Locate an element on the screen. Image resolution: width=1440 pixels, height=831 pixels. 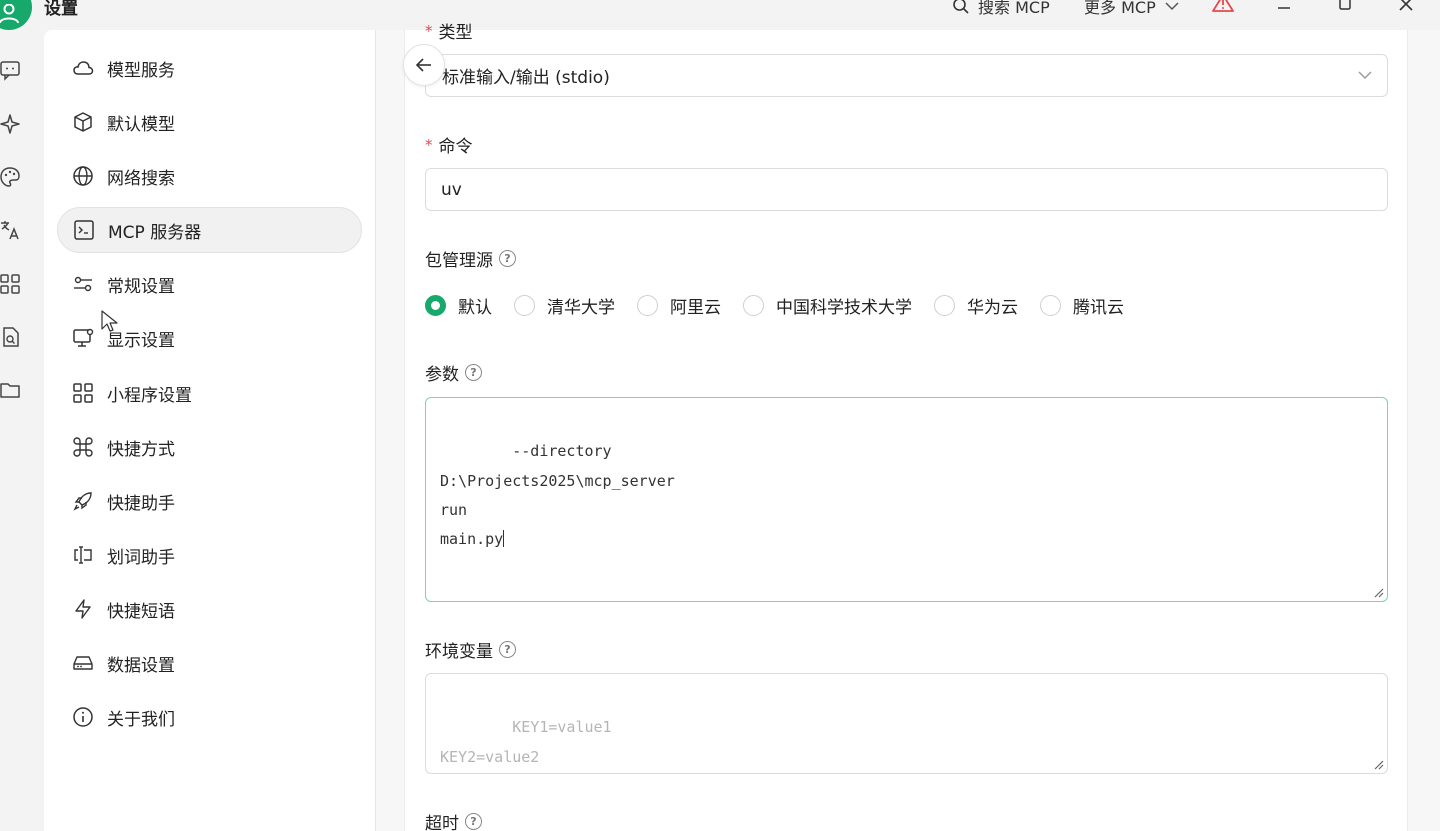
nav-item-label: 快捷方式 is located at coordinates (141, 449).